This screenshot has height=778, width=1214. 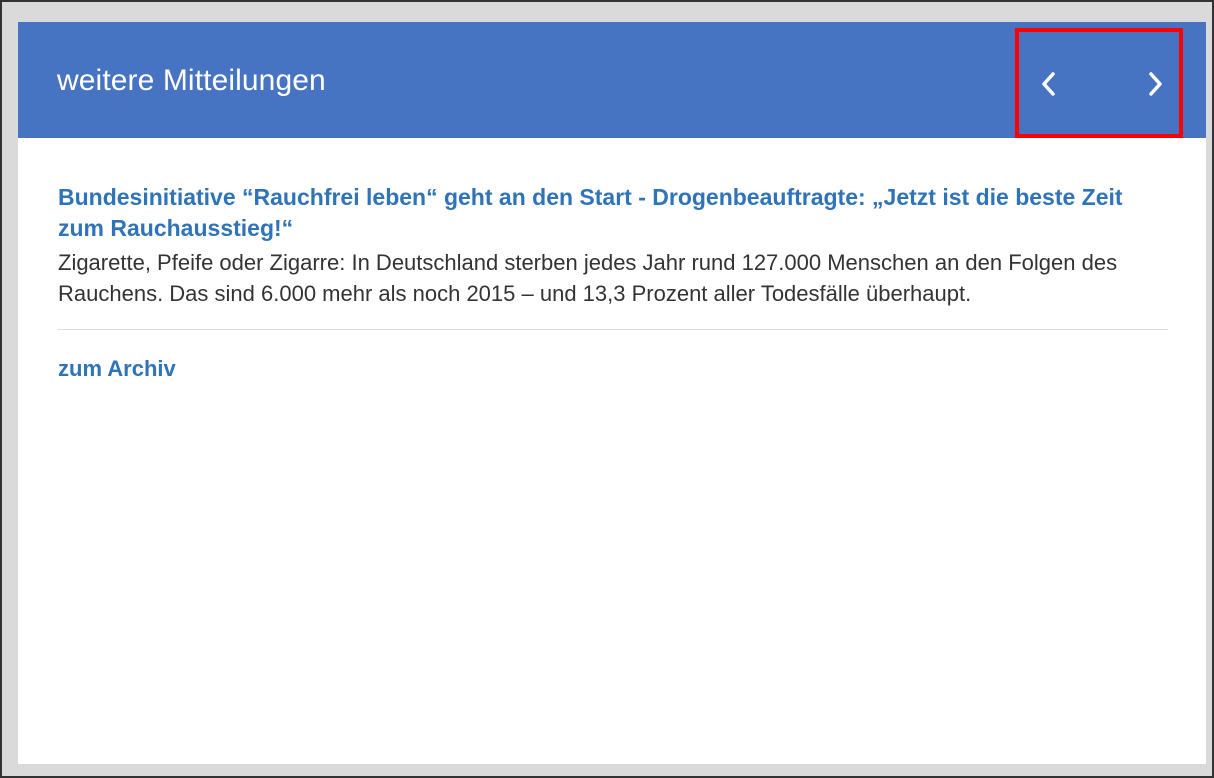 I want to click on panel-title: weitere Mitteilungen, so click(x=191, y=80).